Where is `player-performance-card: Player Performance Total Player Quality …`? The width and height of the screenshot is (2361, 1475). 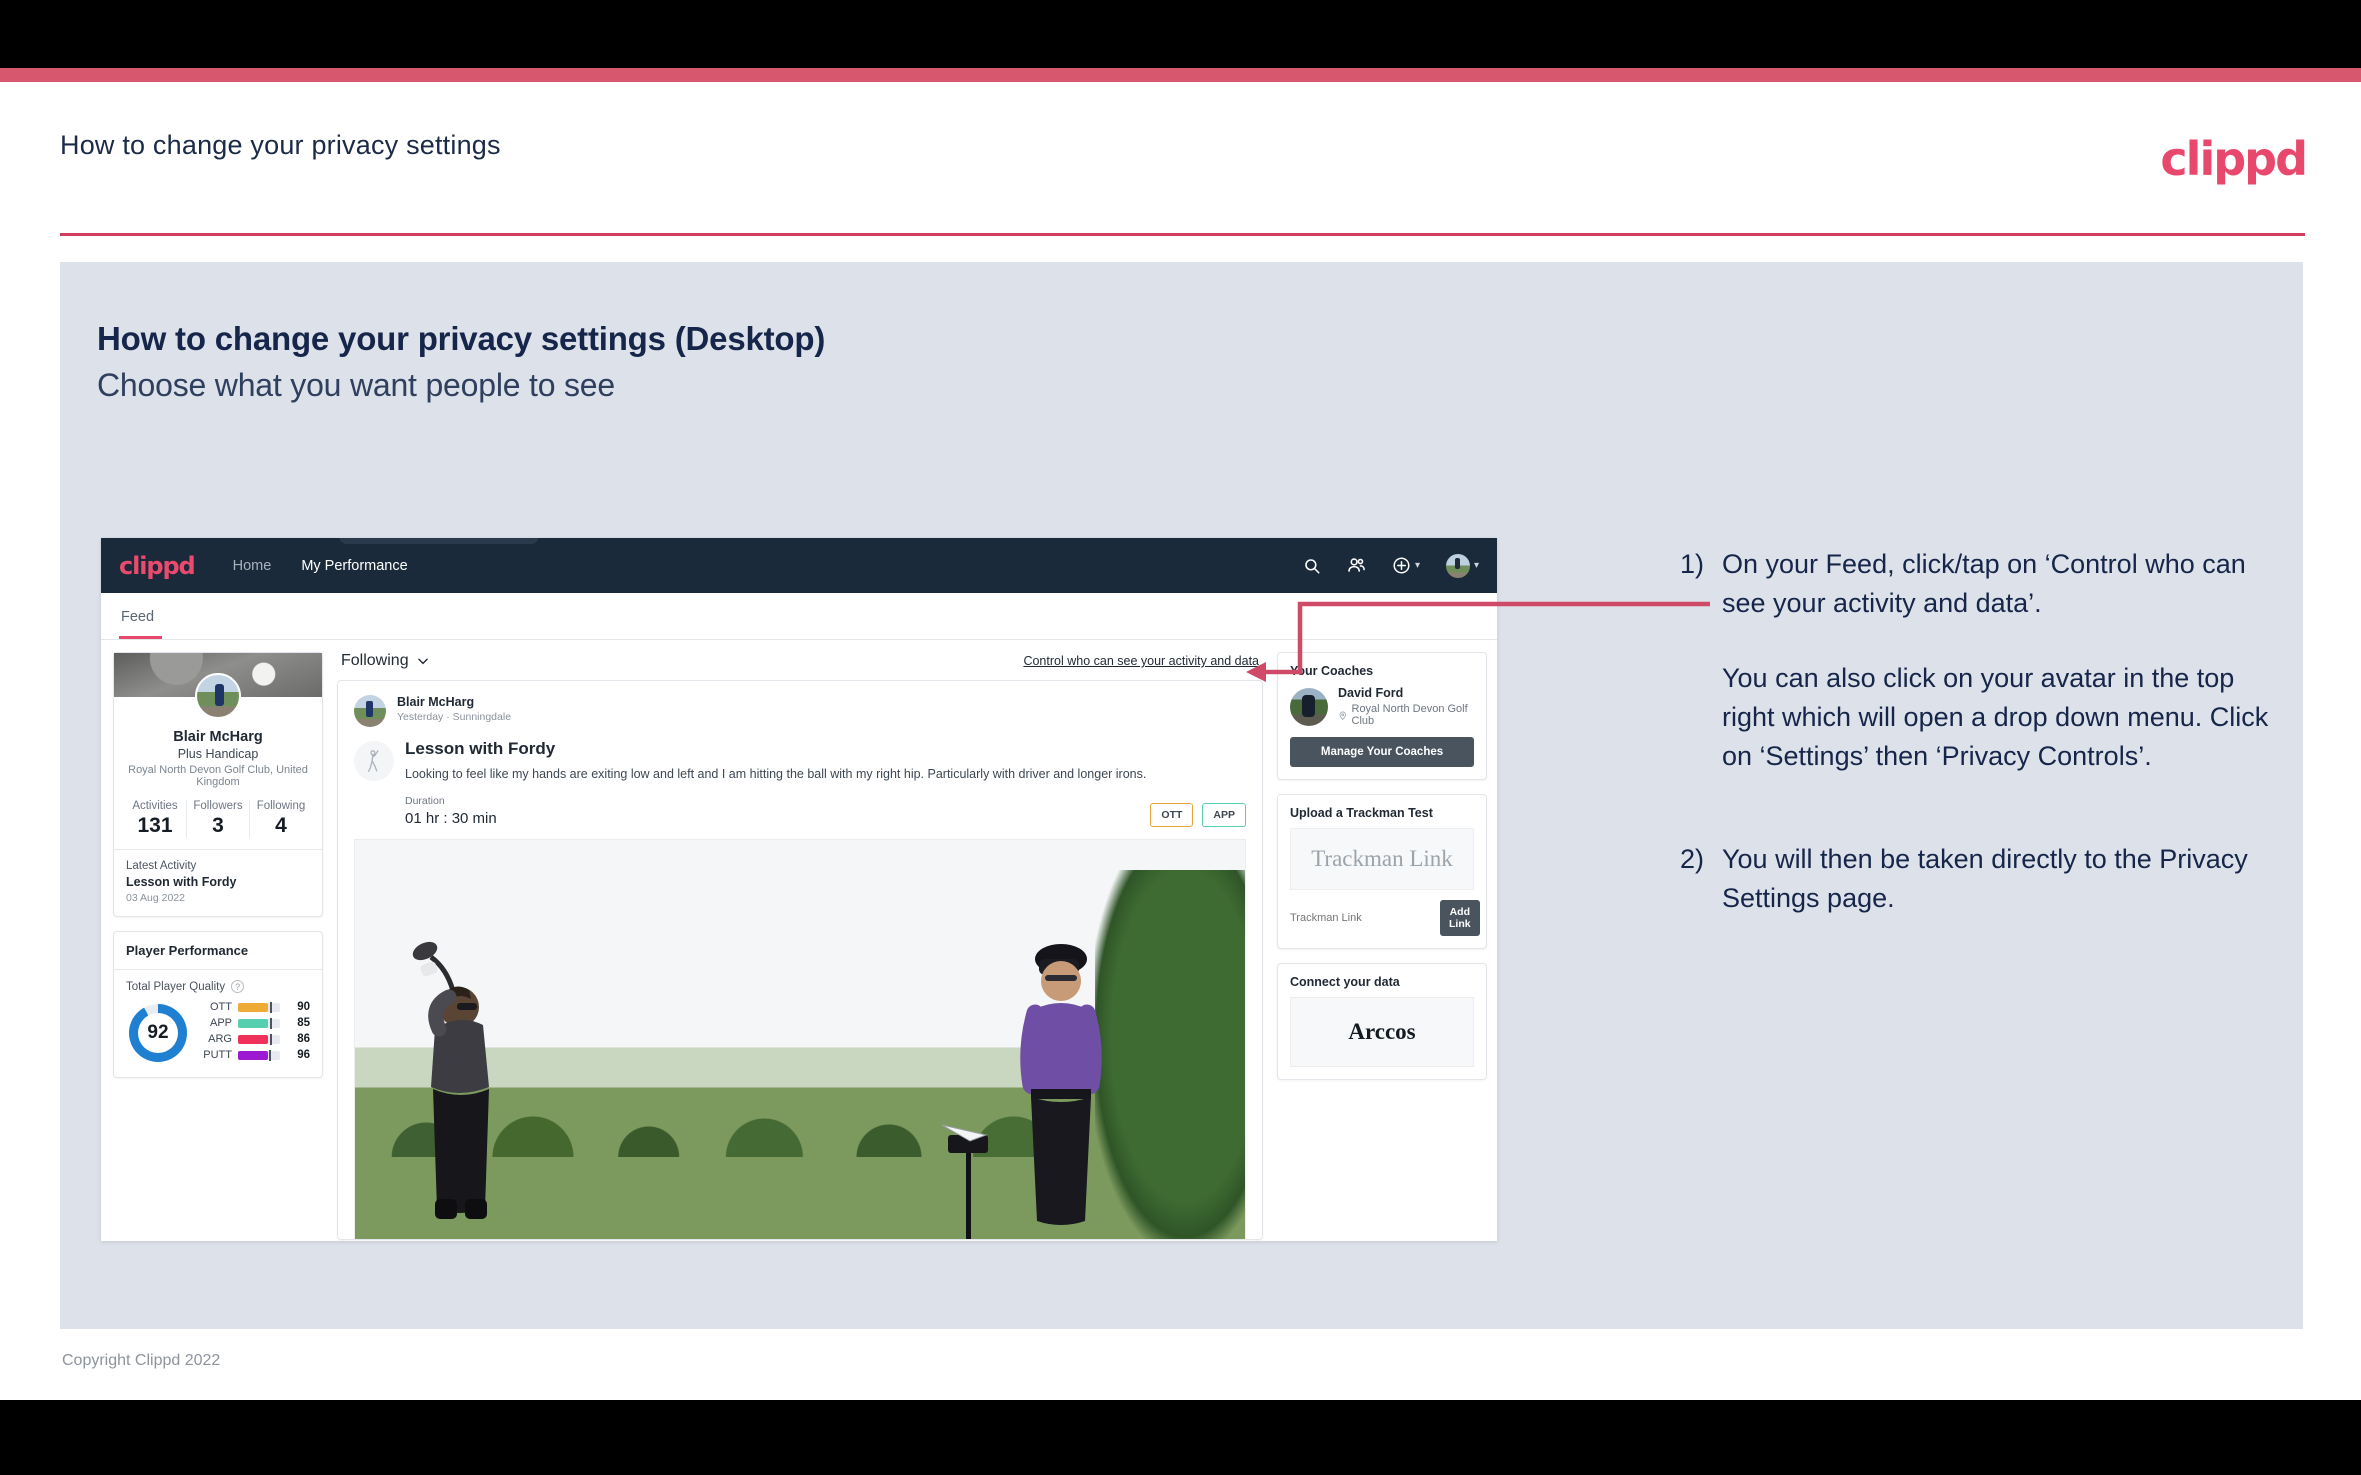 player-performance-card: Player Performance Total Player Quality … is located at coordinates (218, 1004).